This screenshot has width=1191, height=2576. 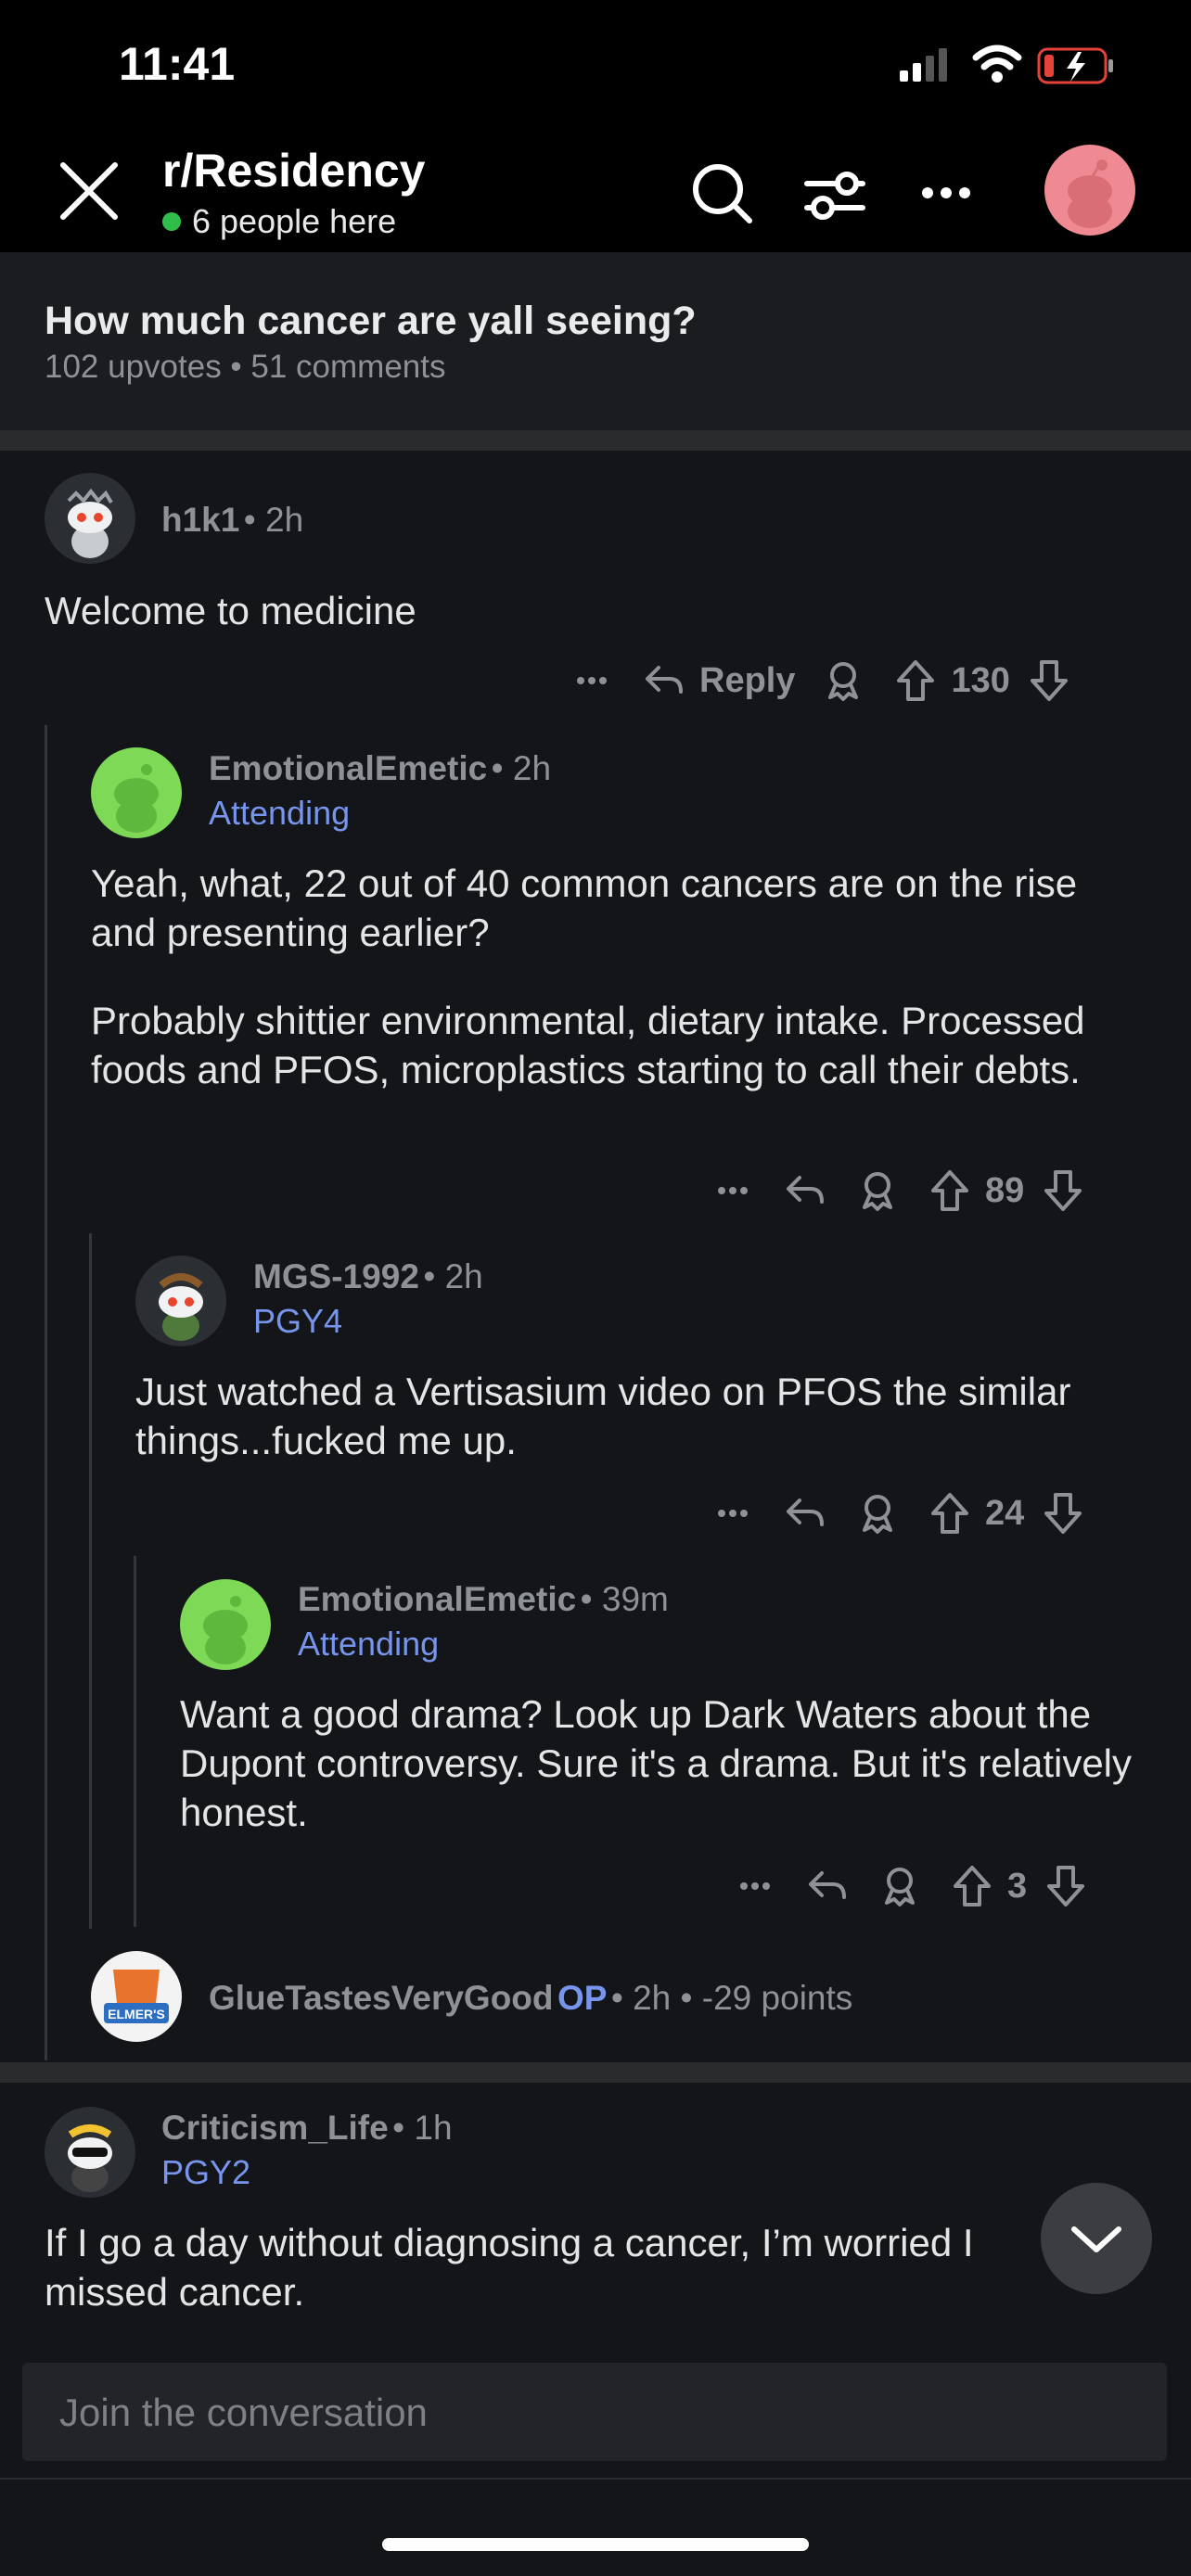 What do you see at coordinates (835, 193) in the screenshot?
I see `filter-icon` at bounding box center [835, 193].